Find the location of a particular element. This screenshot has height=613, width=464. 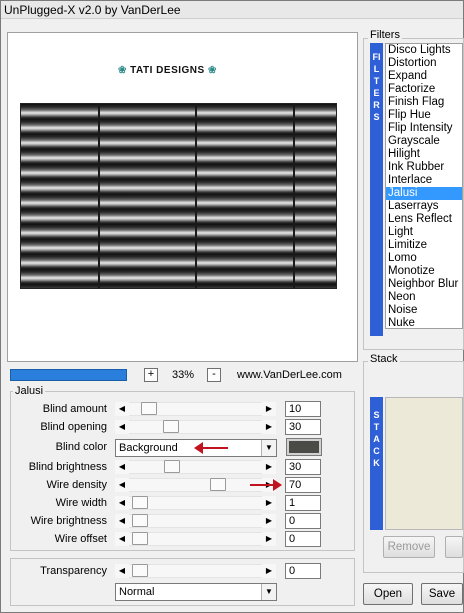

blend-mode-value: Normal is located at coordinates (137, 592).